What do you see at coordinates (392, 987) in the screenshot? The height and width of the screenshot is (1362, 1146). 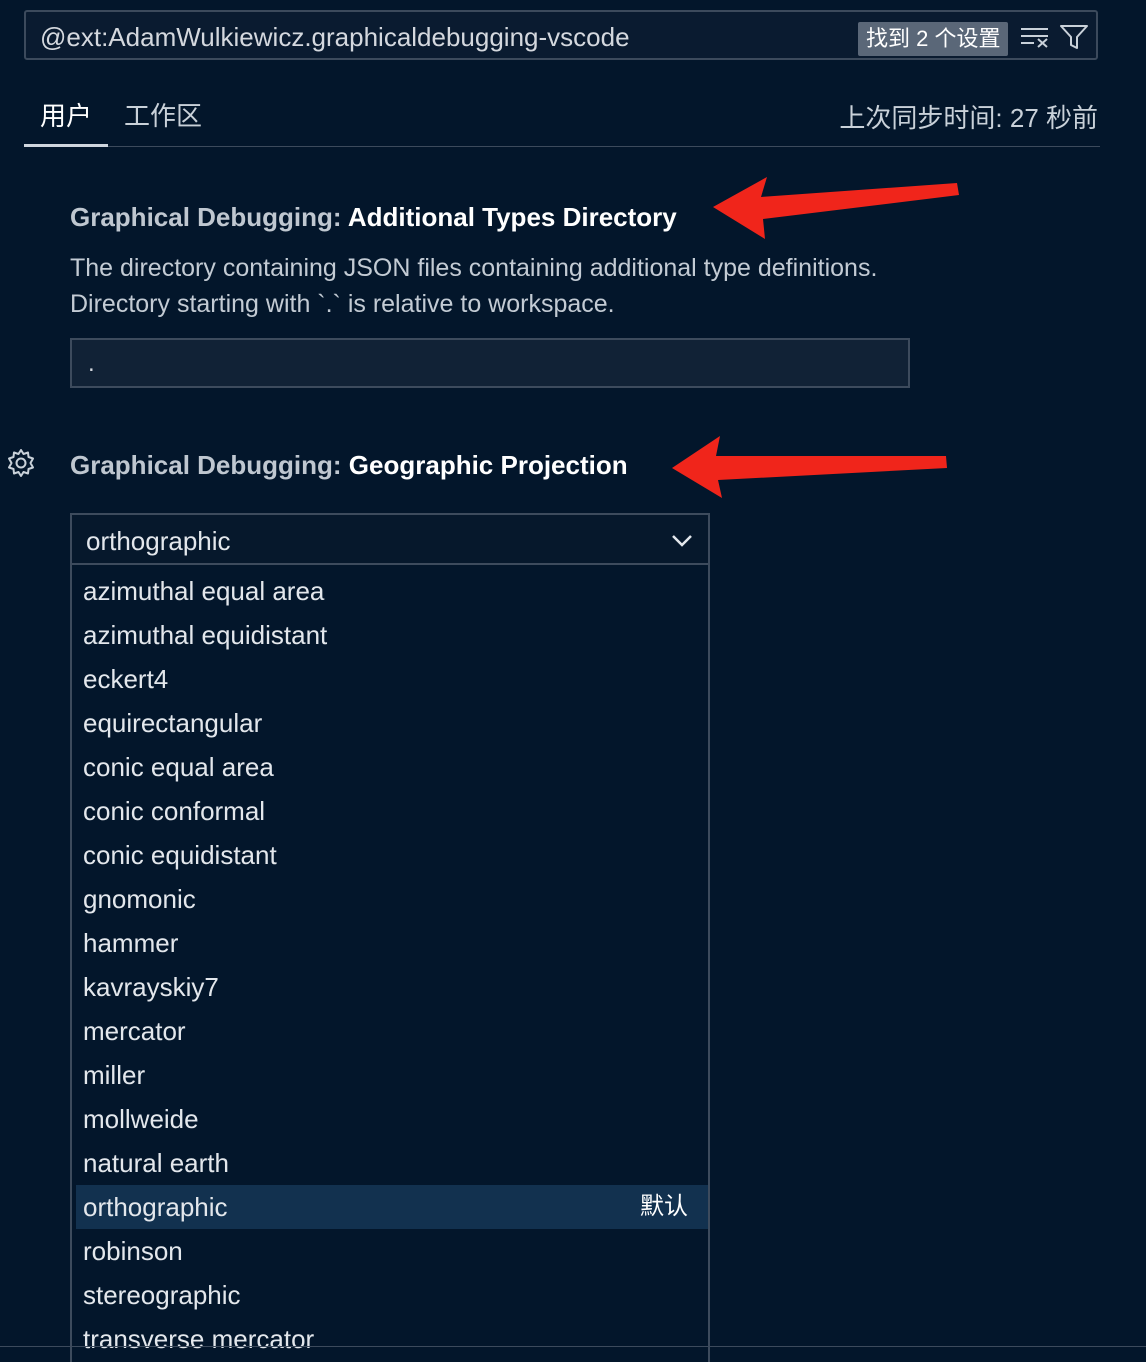 I see `dropdown-option: kavrayskiy7` at bounding box center [392, 987].